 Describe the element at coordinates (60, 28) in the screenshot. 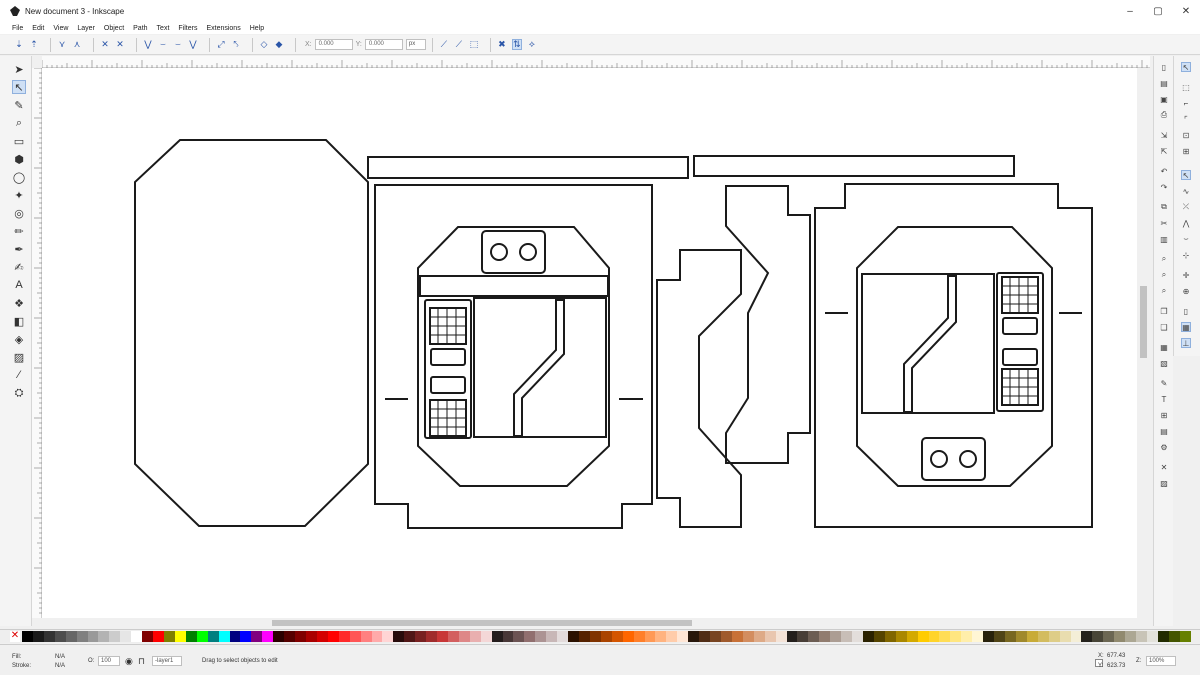

I see `menu-view: View` at that location.